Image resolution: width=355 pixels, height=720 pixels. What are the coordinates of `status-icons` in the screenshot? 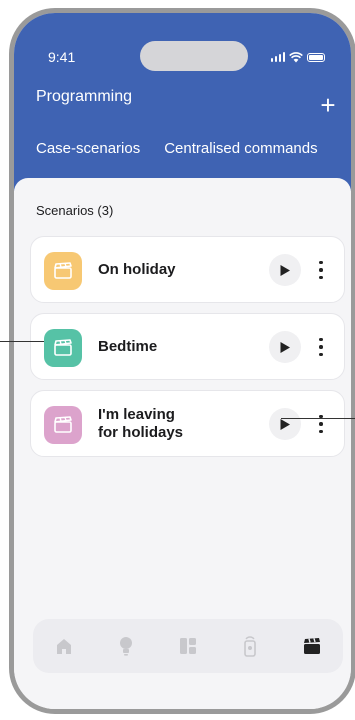 It's located at (297, 57).